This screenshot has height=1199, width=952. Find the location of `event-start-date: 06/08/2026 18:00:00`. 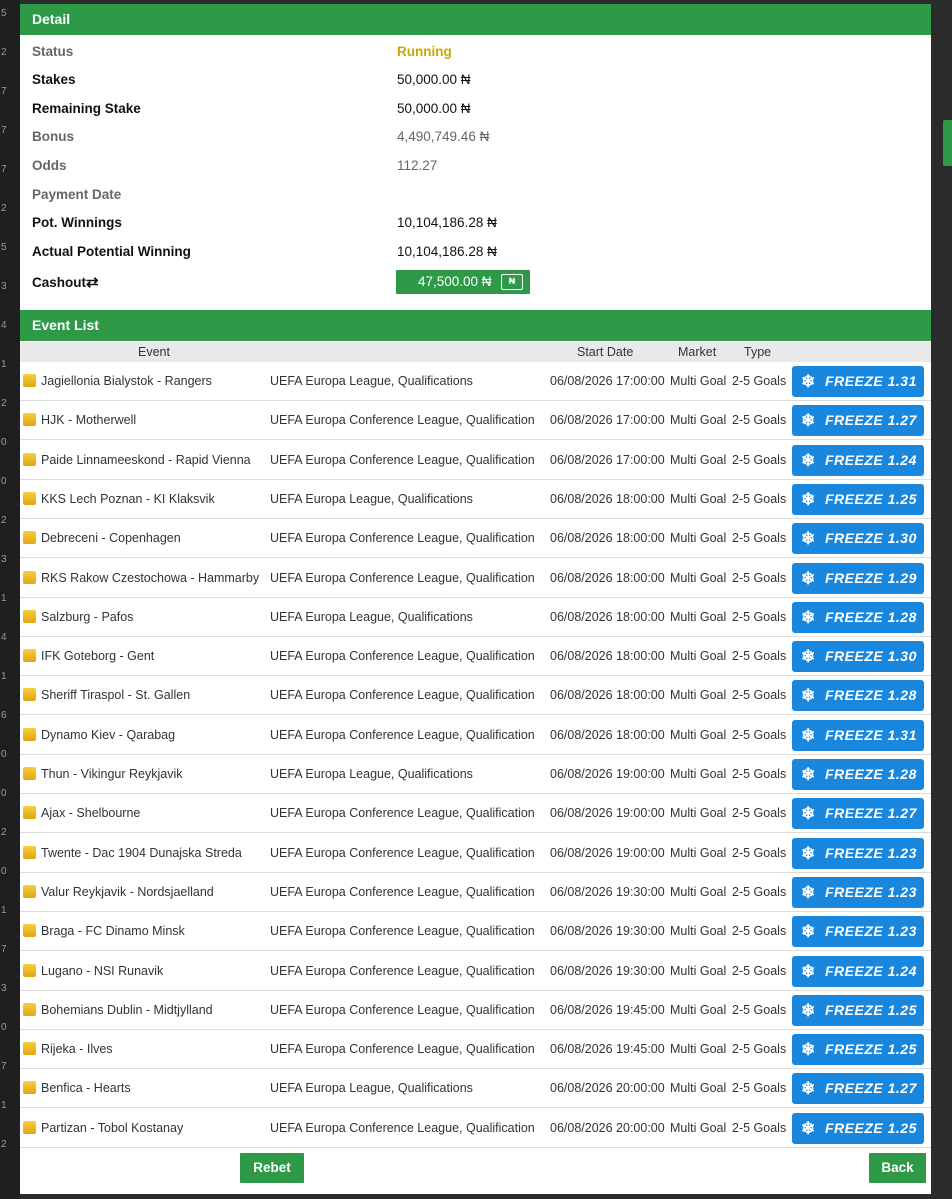

event-start-date: 06/08/2026 18:00:00 is located at coordinates (607, 577).